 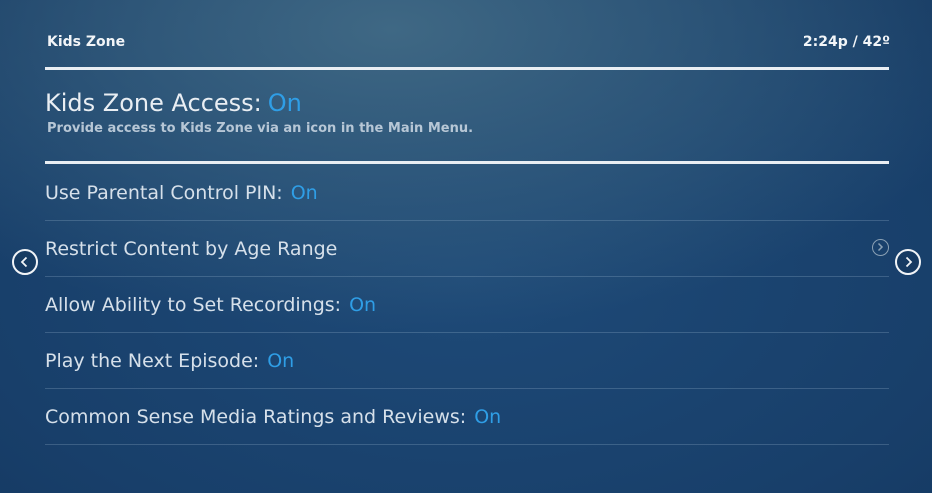 I want to click on next-page-button, so click(x=908, y=262).